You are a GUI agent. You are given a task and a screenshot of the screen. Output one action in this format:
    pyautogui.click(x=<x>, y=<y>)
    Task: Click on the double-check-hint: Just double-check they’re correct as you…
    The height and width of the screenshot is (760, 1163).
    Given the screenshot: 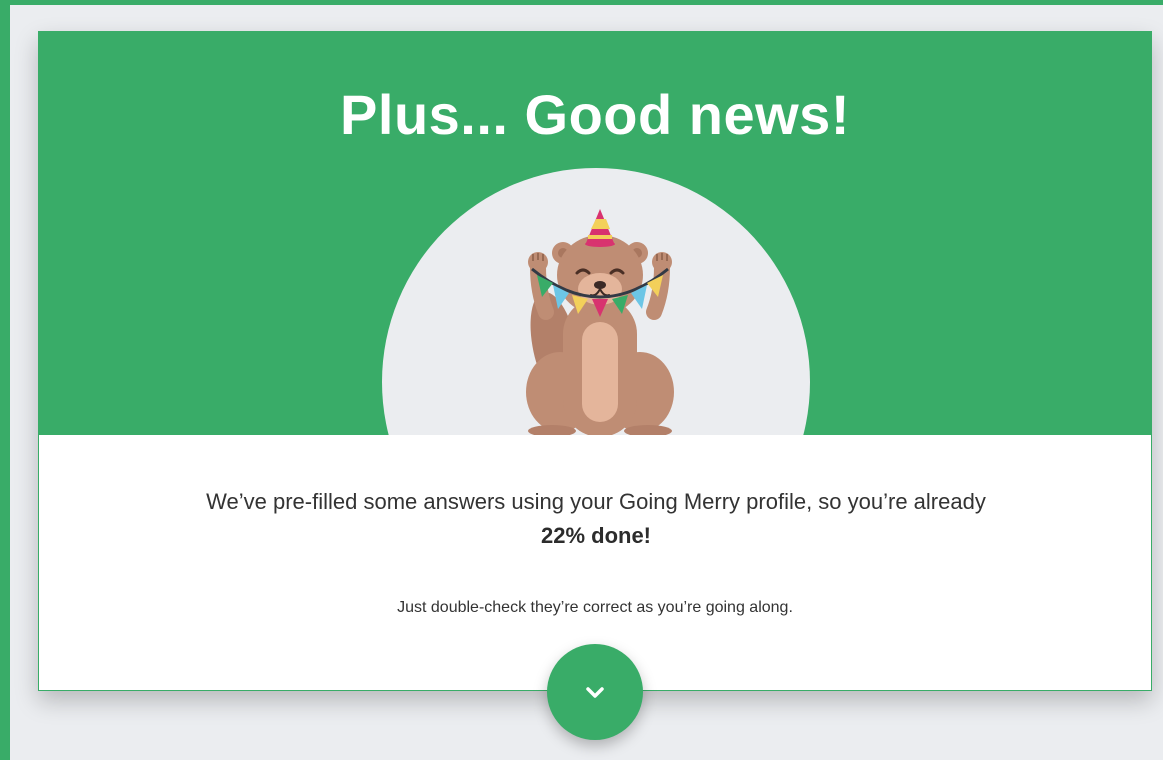 What is the action you would take?
    pyautogui.click(x=595, y=607)
    